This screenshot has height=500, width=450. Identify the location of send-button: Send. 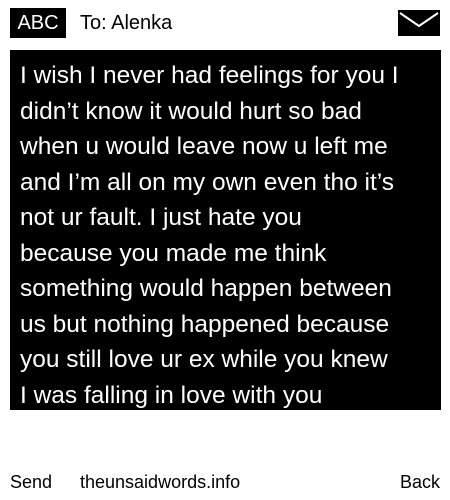
(31, 482).